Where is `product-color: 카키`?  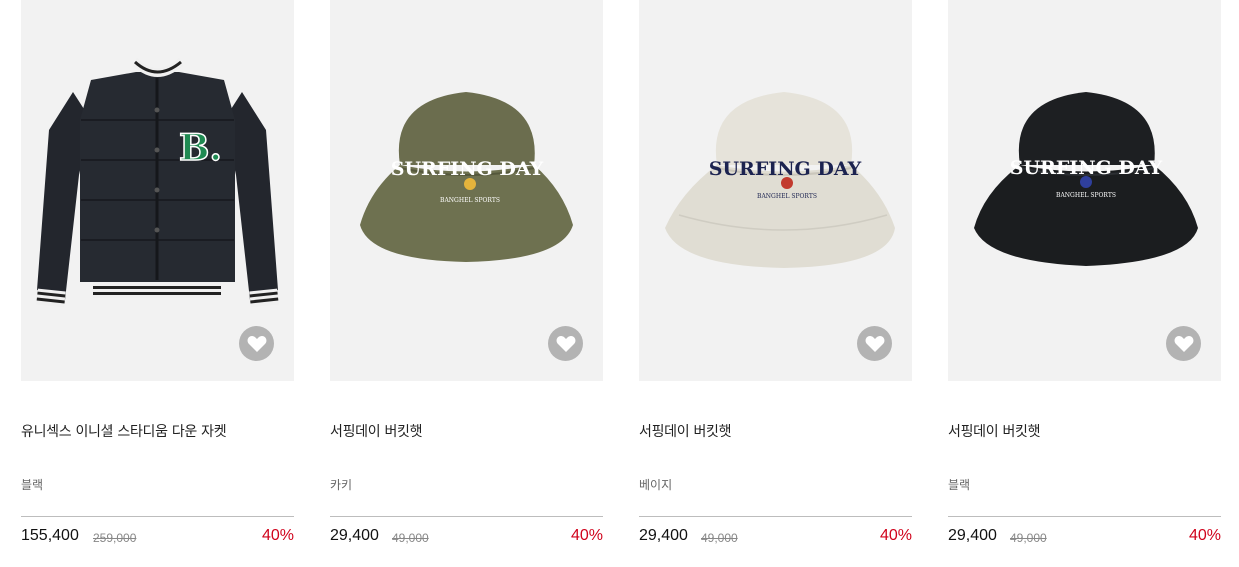 product-color: 카키 is located at coordinates (341, 485).